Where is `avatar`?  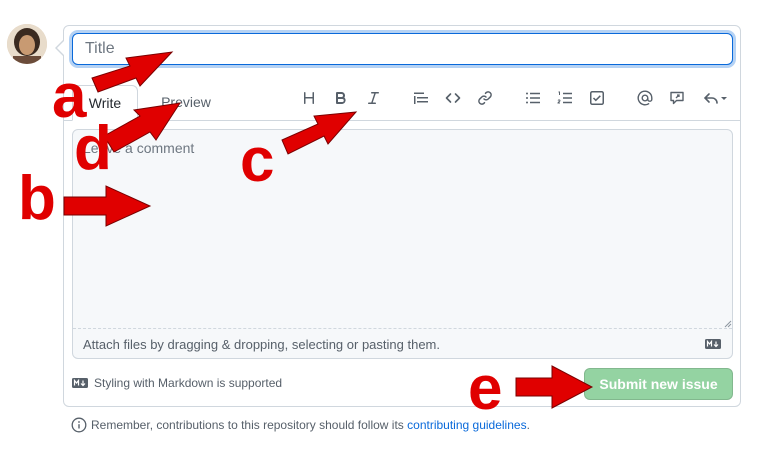 avatar is located at coordinates (27, 44).